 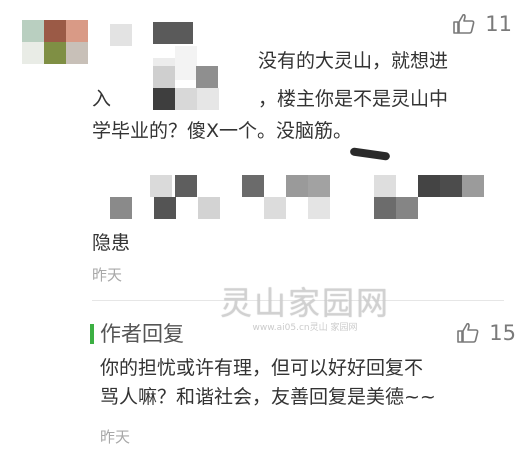 I want to click on comment-text-line-2-start: 入, so click(x=102, y=99).